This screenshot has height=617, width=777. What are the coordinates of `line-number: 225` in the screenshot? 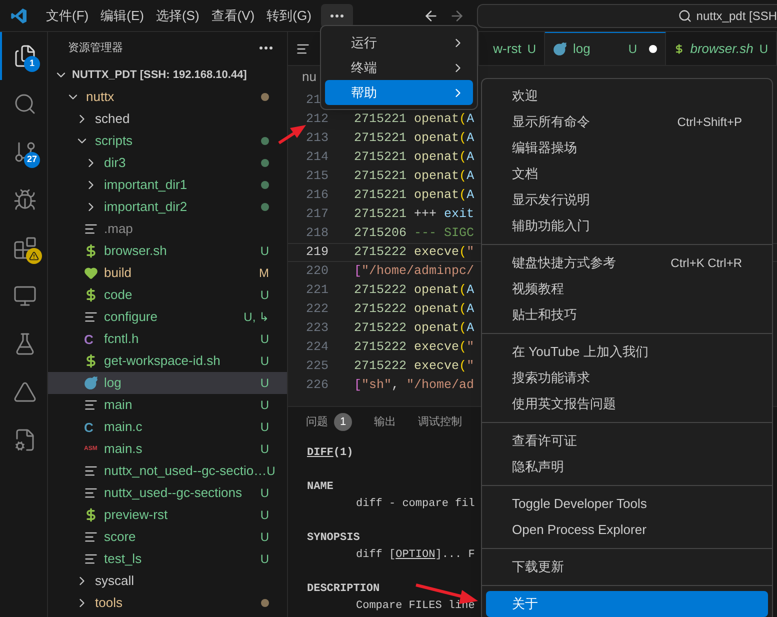 It's located at (317, 366).